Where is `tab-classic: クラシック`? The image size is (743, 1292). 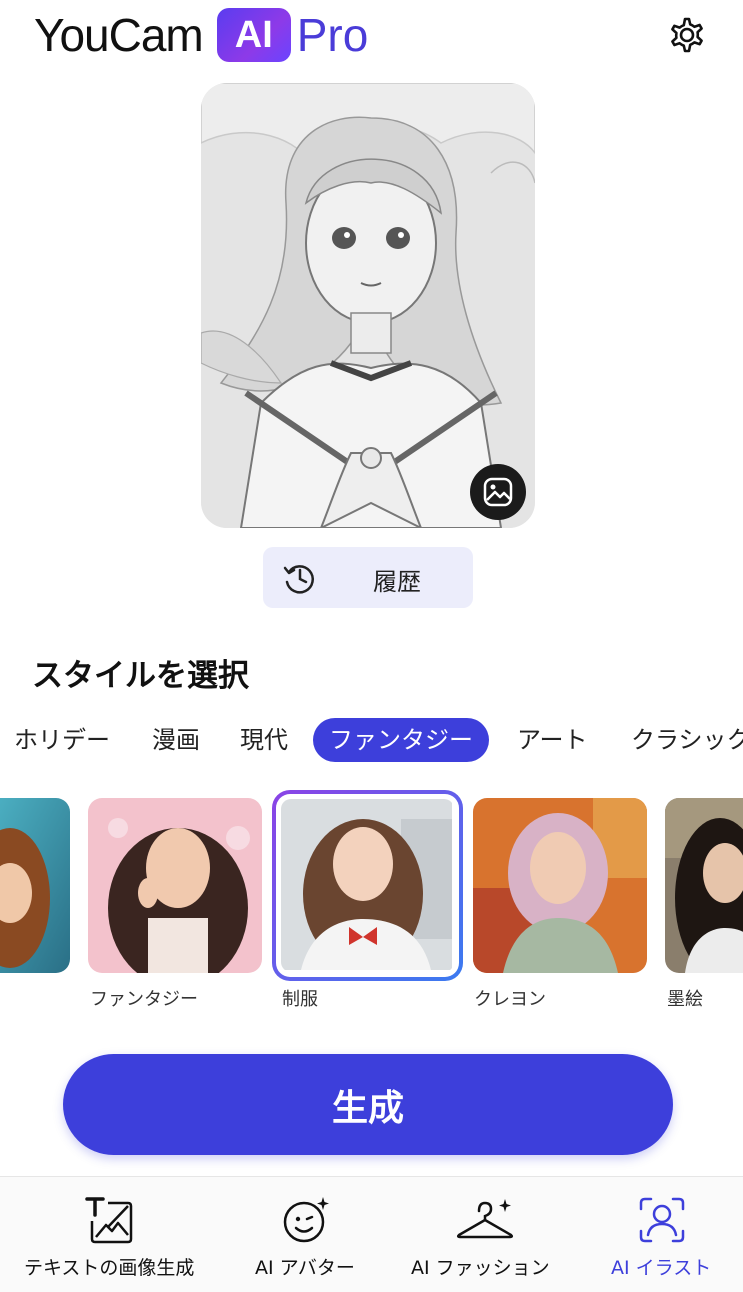
tab-classic: クラシック is located at coordinates (687, 740).